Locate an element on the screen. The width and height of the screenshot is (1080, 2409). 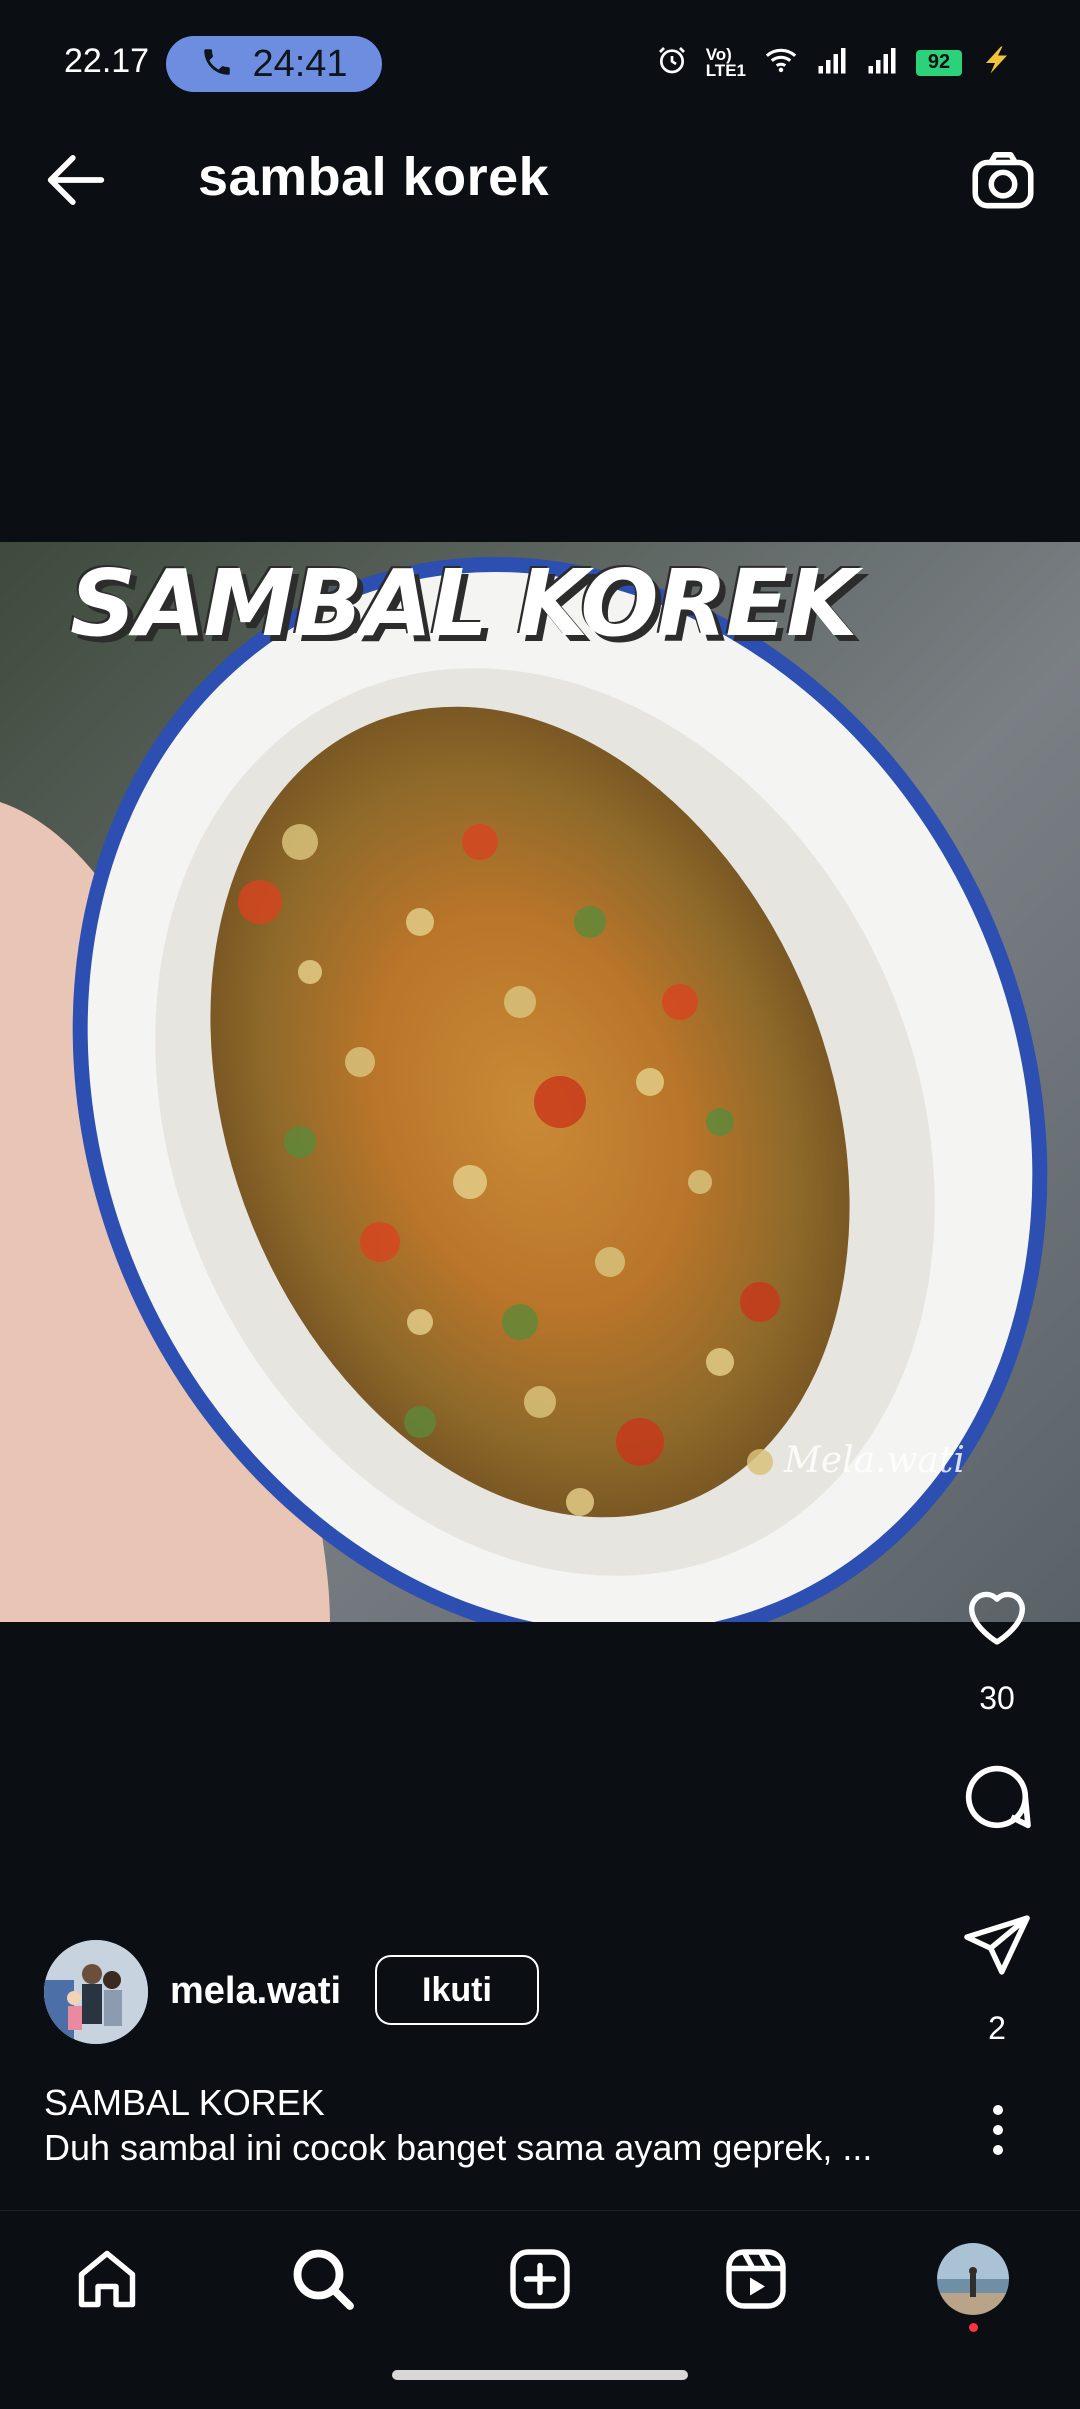
status-bar: 22.17 24:41 Vo) LTE1 92 is located at coordinates (540, 50).